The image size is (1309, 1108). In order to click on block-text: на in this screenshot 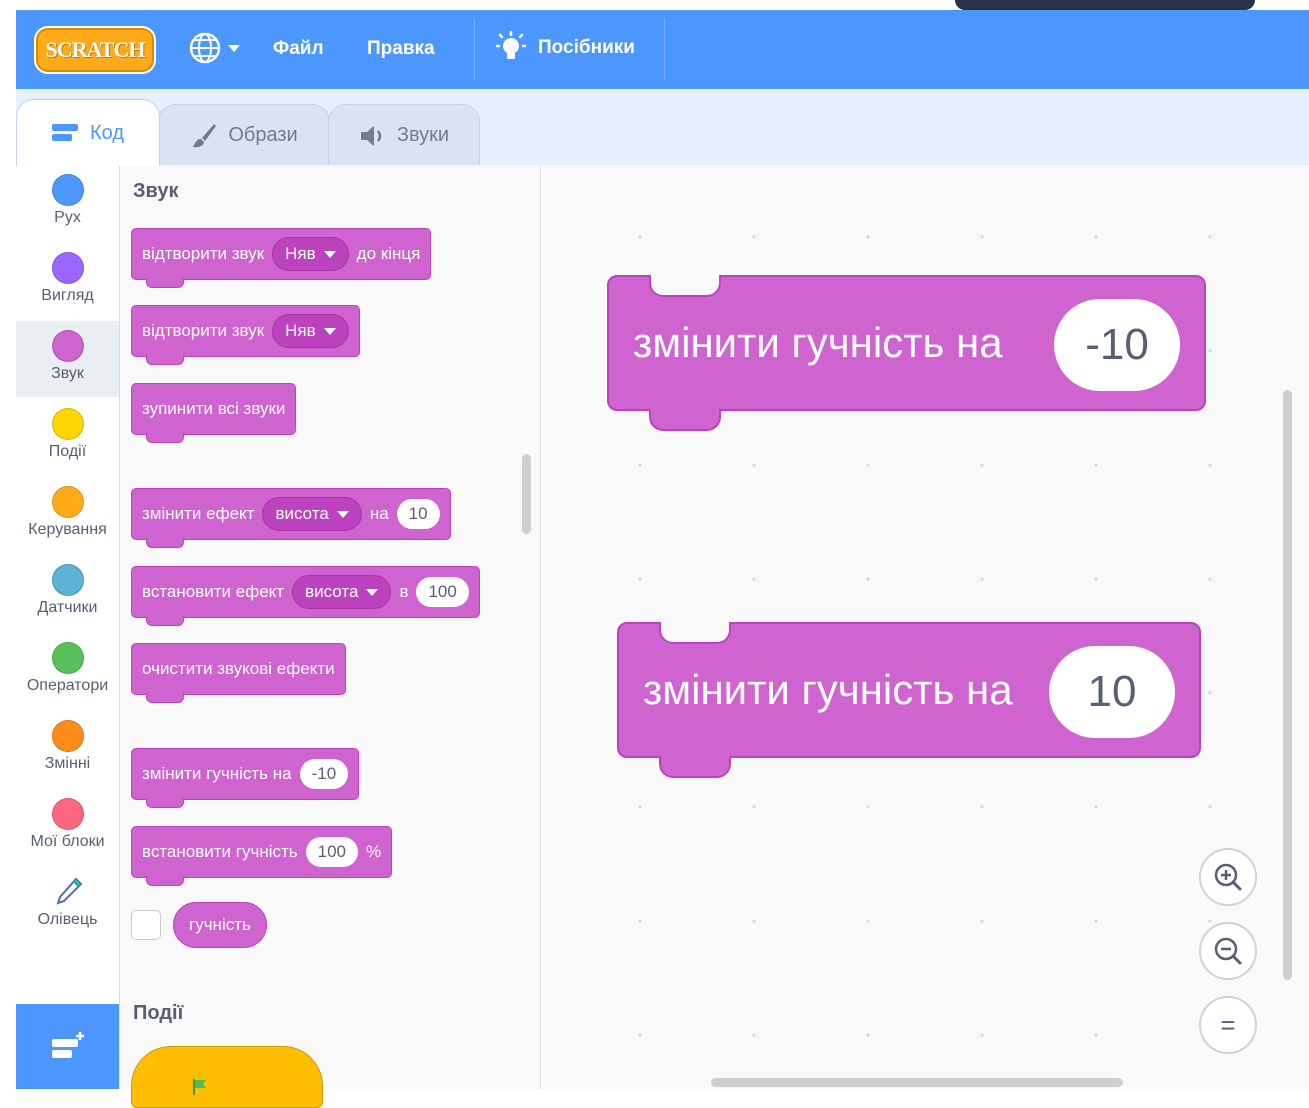, I will do `click(379, 513)`.